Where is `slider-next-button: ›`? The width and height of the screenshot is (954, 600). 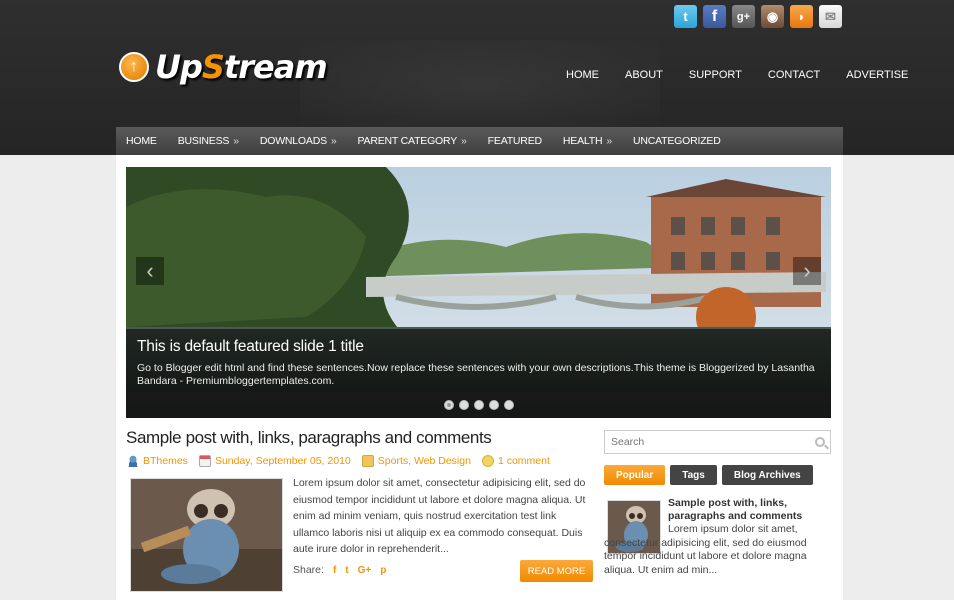 slider-next-button: › is located at coordinates (807, 271).